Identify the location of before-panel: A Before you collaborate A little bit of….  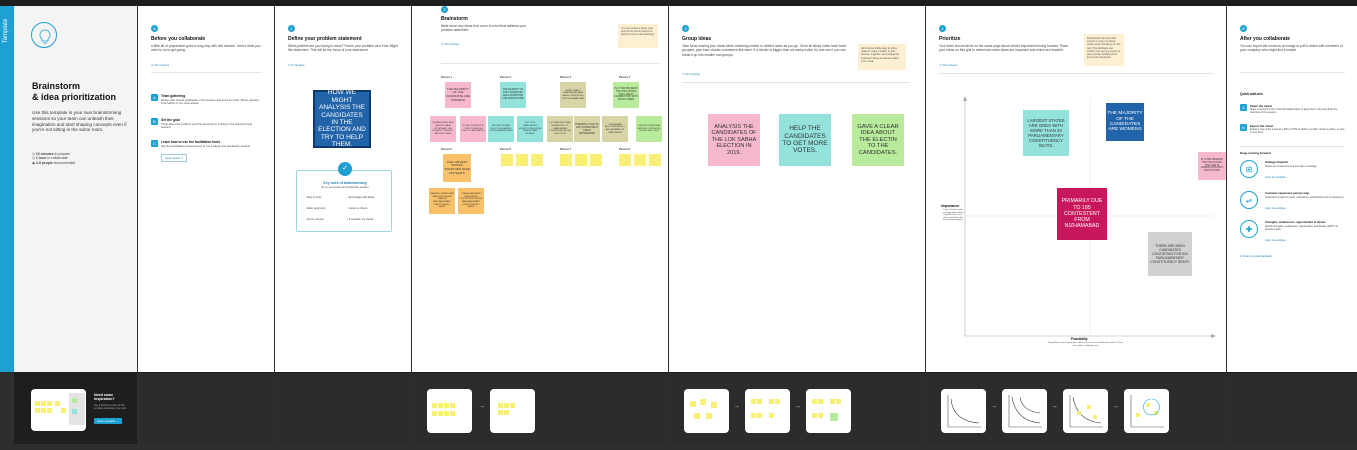
(206, 189).